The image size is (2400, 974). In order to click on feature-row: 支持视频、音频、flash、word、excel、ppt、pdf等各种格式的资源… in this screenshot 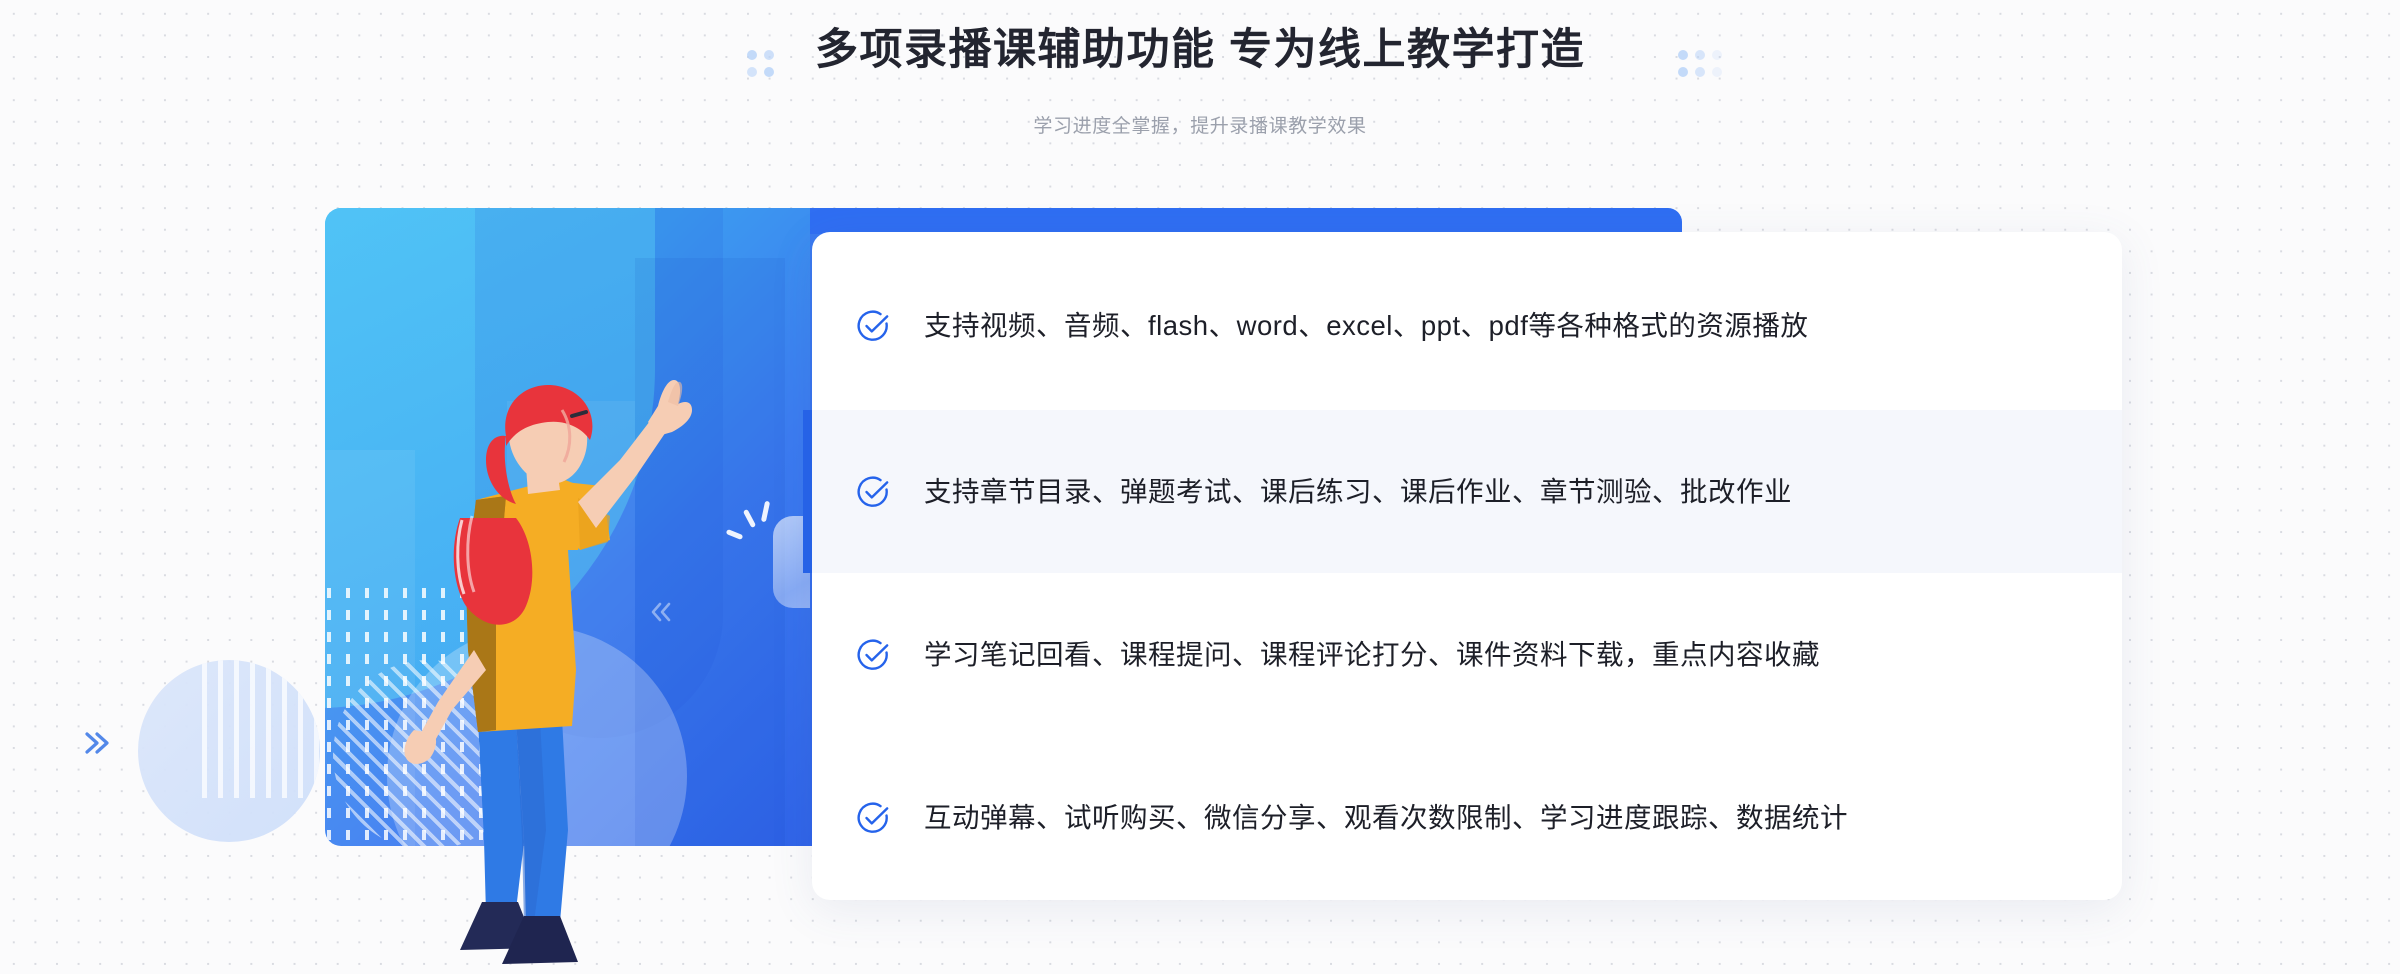, I will do `click(1467, 325)`.